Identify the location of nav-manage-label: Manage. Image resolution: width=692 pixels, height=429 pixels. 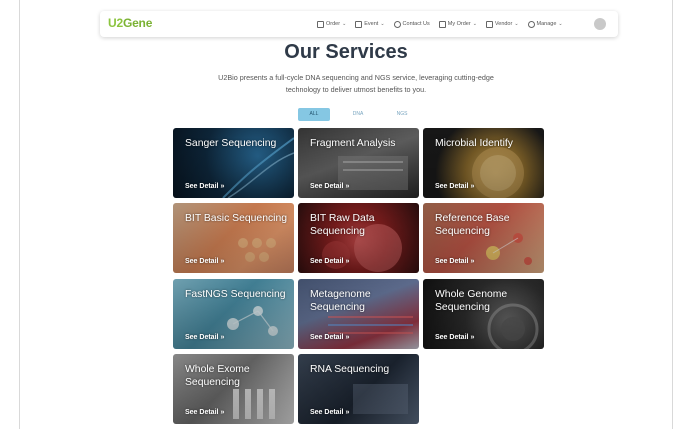
(546, 24).